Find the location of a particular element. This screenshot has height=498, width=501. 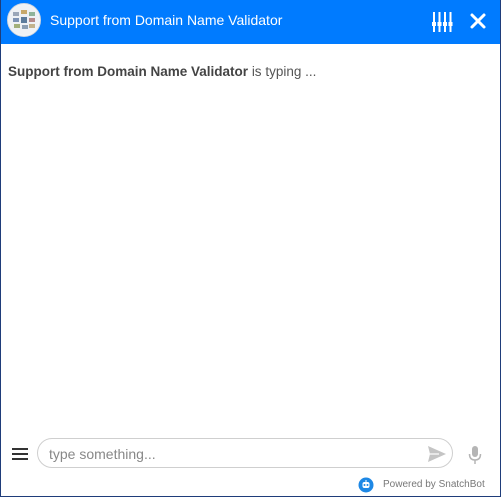

microphone-button is located at coordinates (475, 455).